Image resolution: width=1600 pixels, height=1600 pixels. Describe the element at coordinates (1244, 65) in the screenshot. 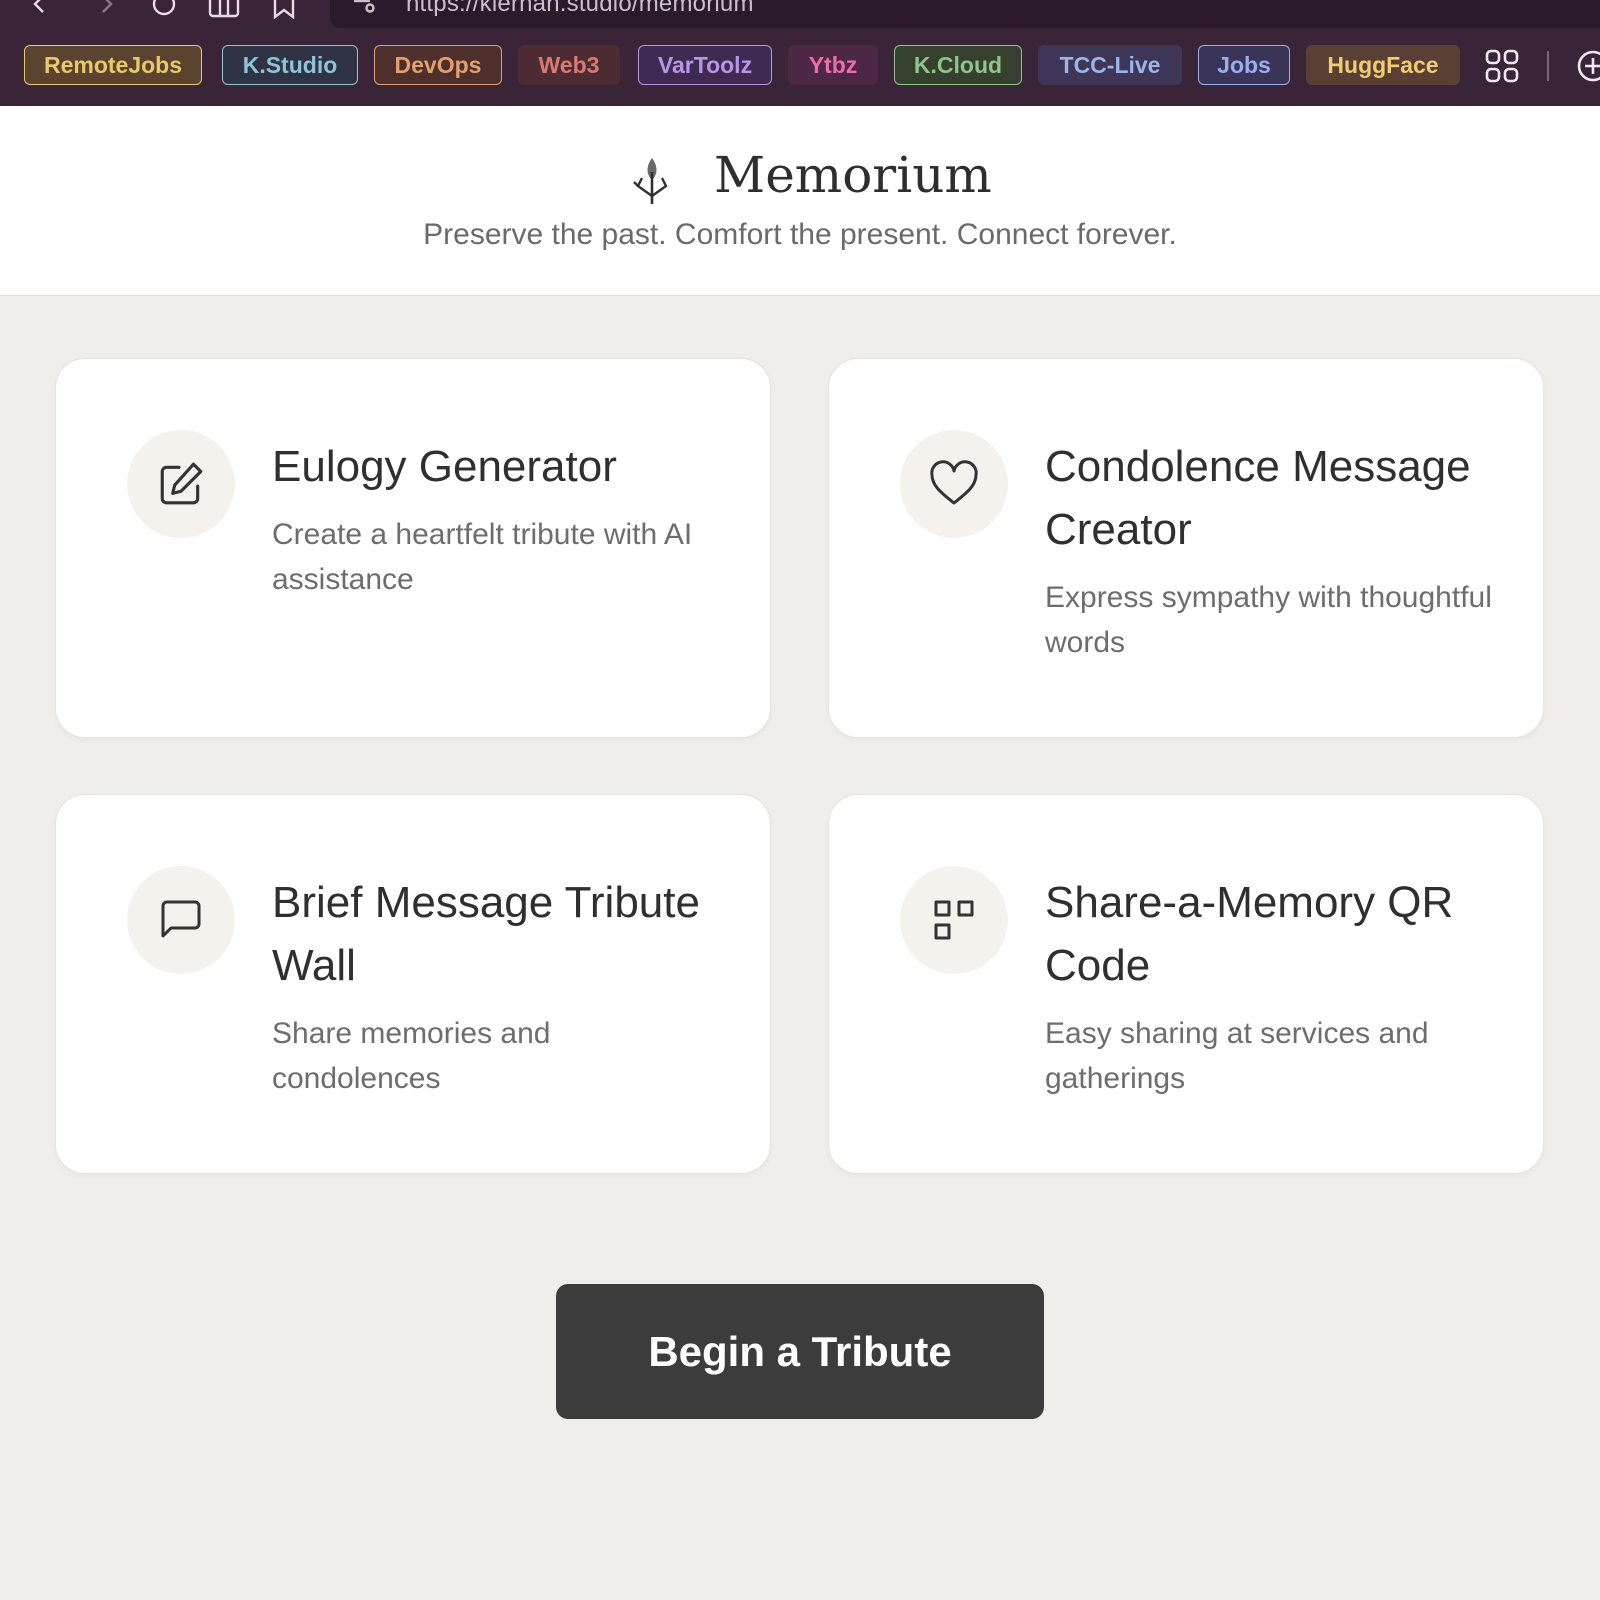

I see `bookmark-jobs: Jobs` at that location.